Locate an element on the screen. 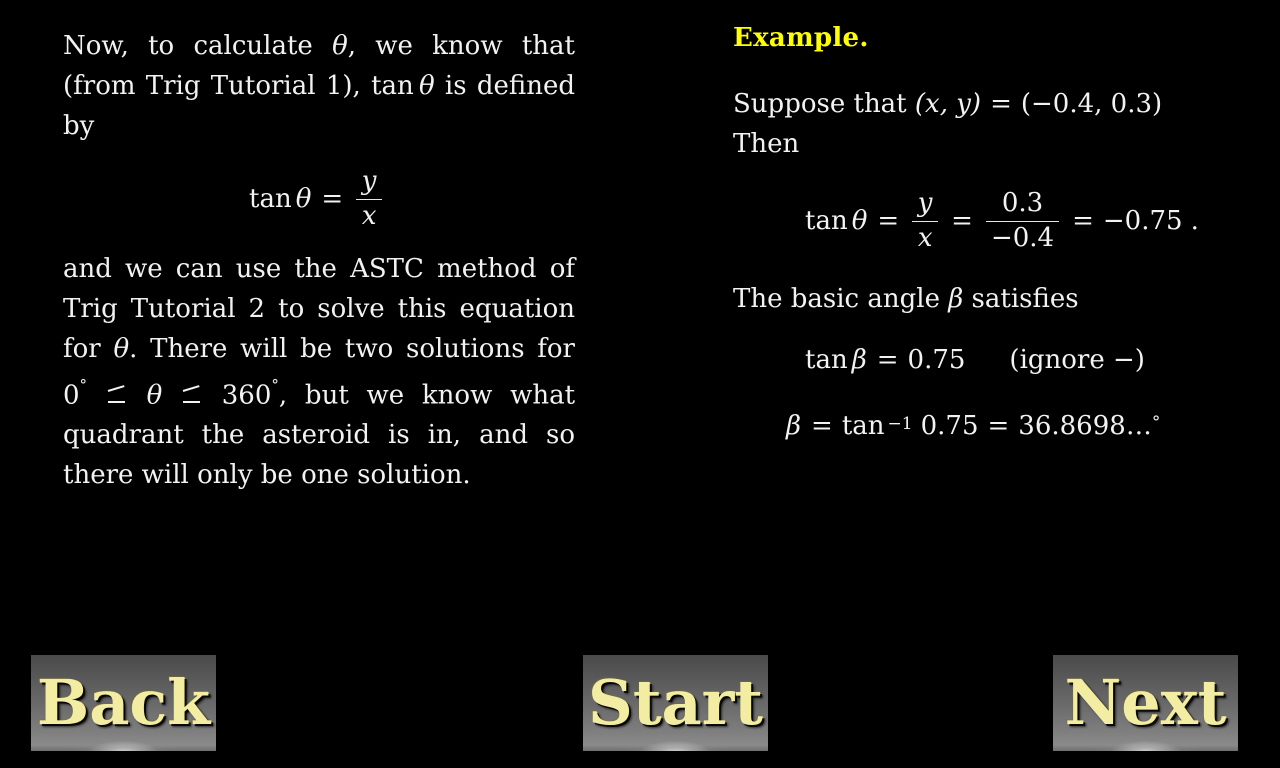 The image size is (1280, 768). point-value: (−0.4, 0.3) is located at coordinates (1091, 104).